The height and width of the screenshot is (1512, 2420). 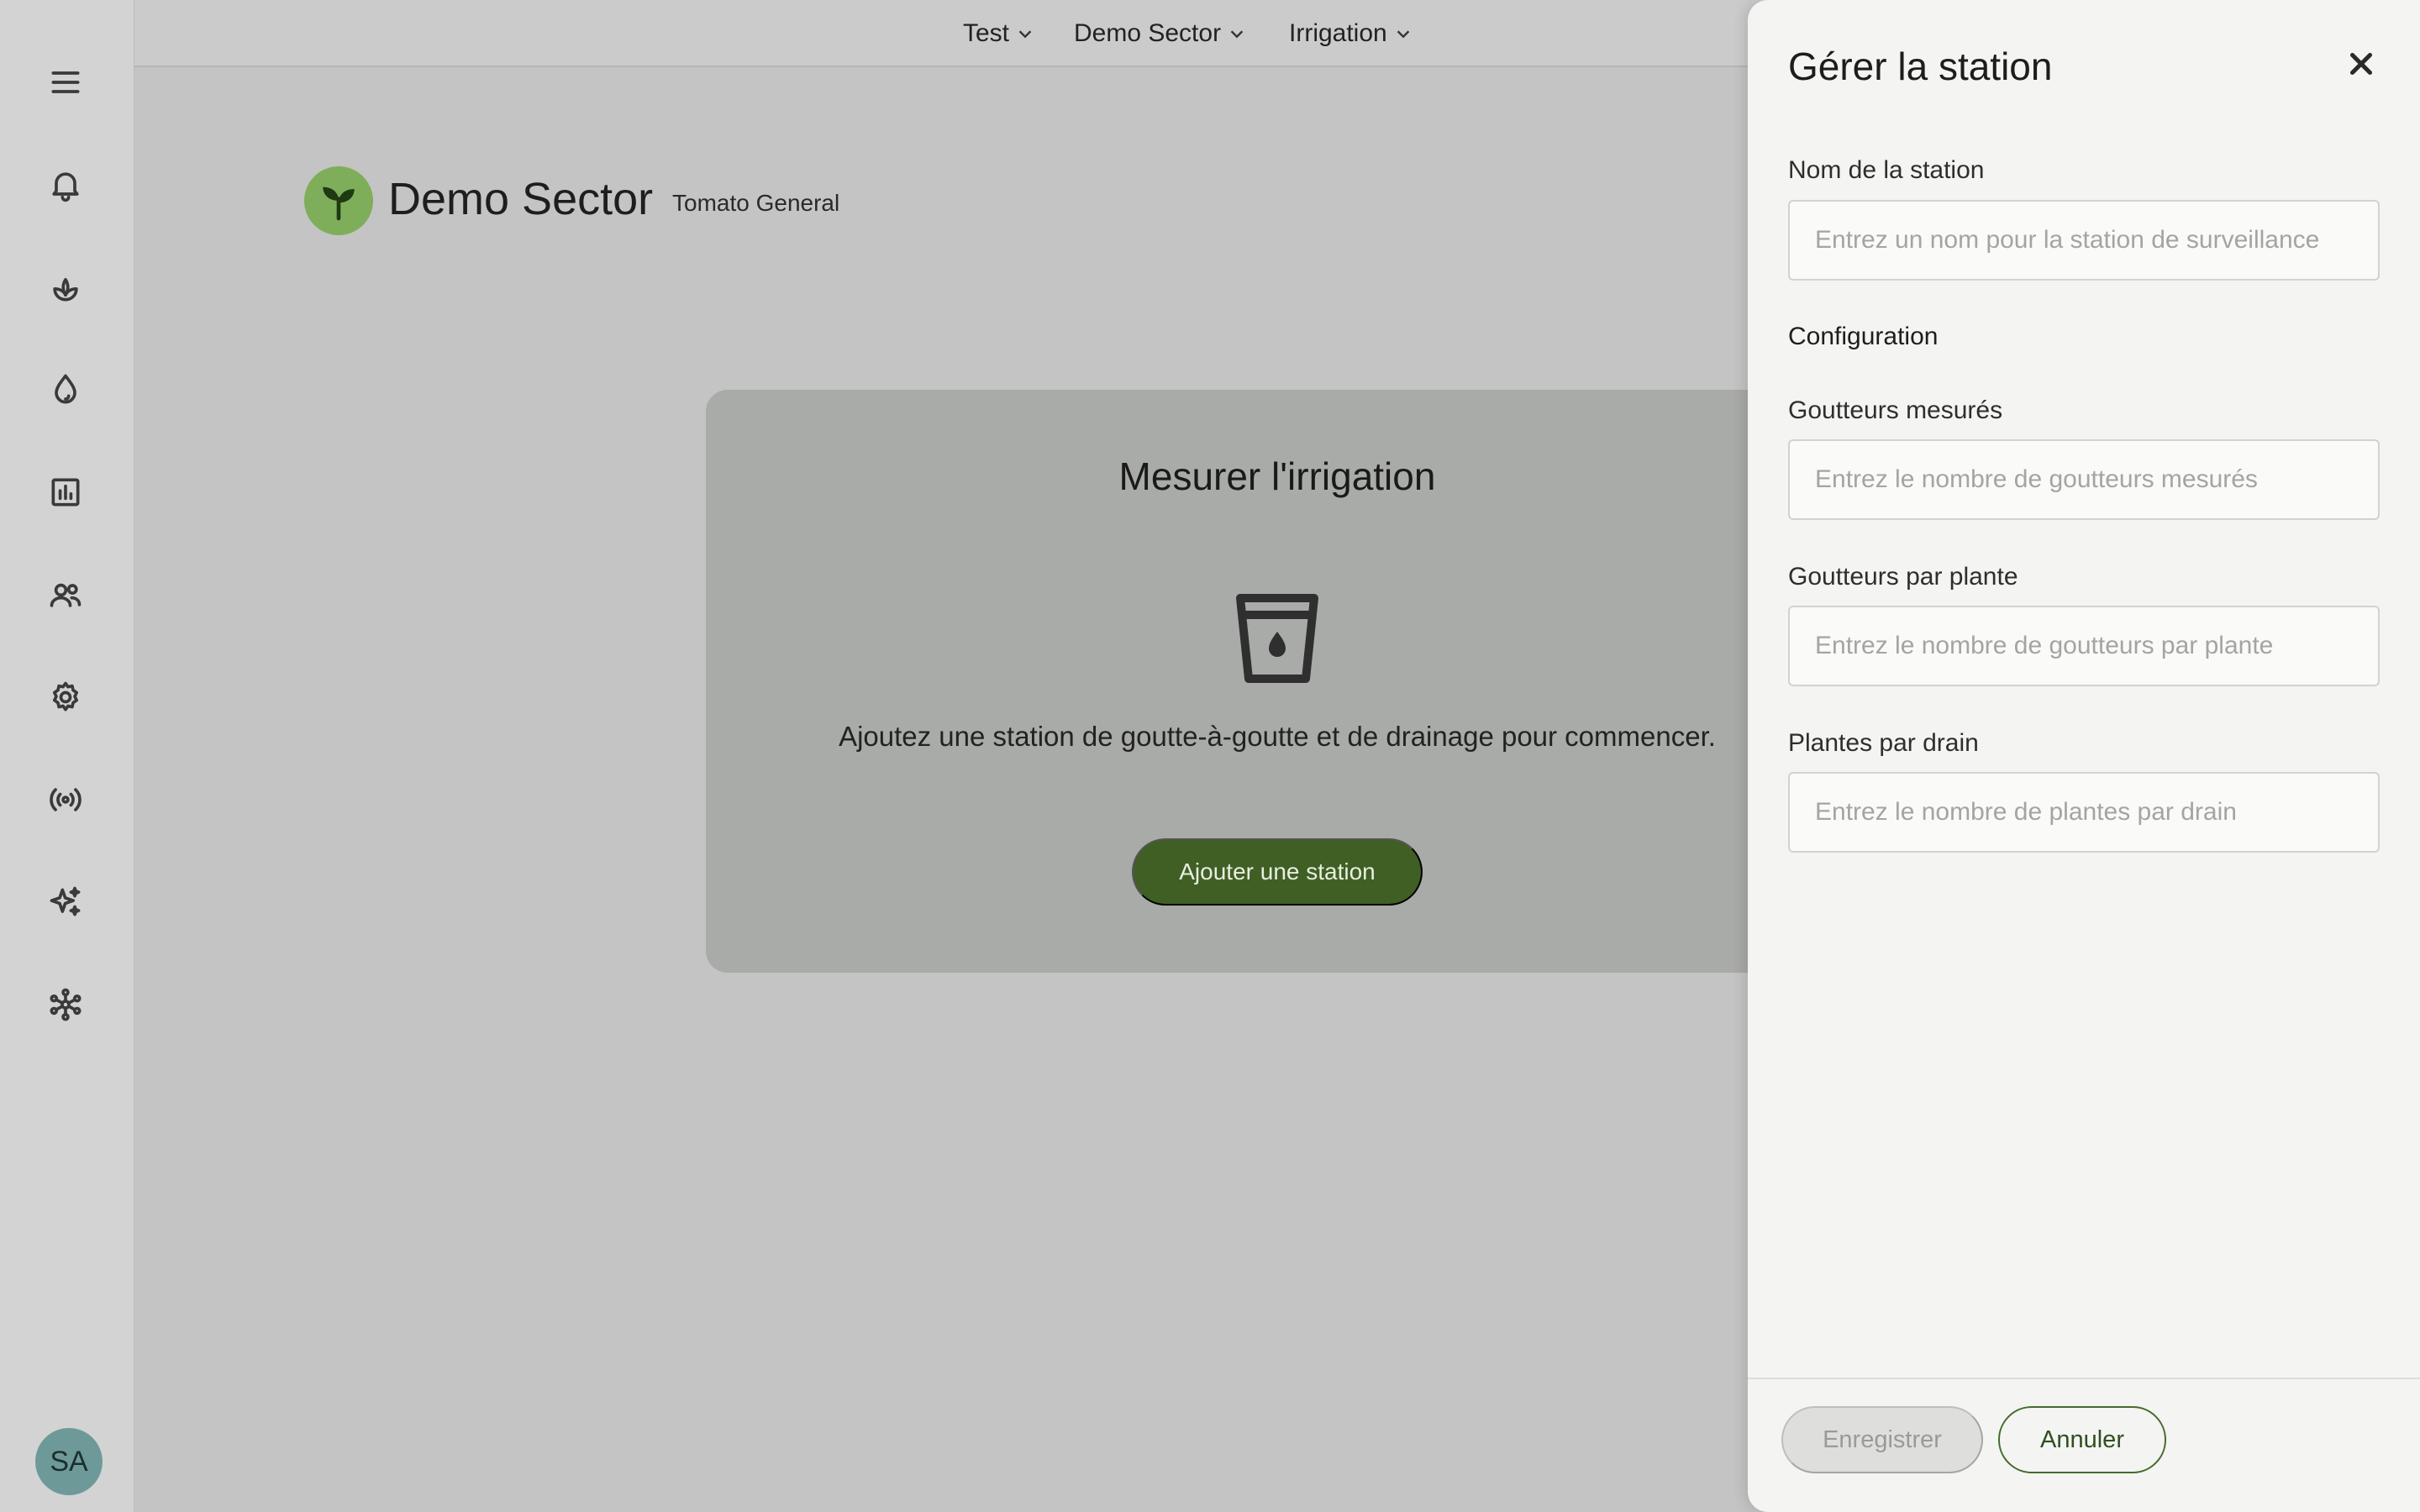 What do you see at coordinates (2084, 812) in the screenshot?
I see `plants-per-drain-input` at bounding box center [2084, 812].